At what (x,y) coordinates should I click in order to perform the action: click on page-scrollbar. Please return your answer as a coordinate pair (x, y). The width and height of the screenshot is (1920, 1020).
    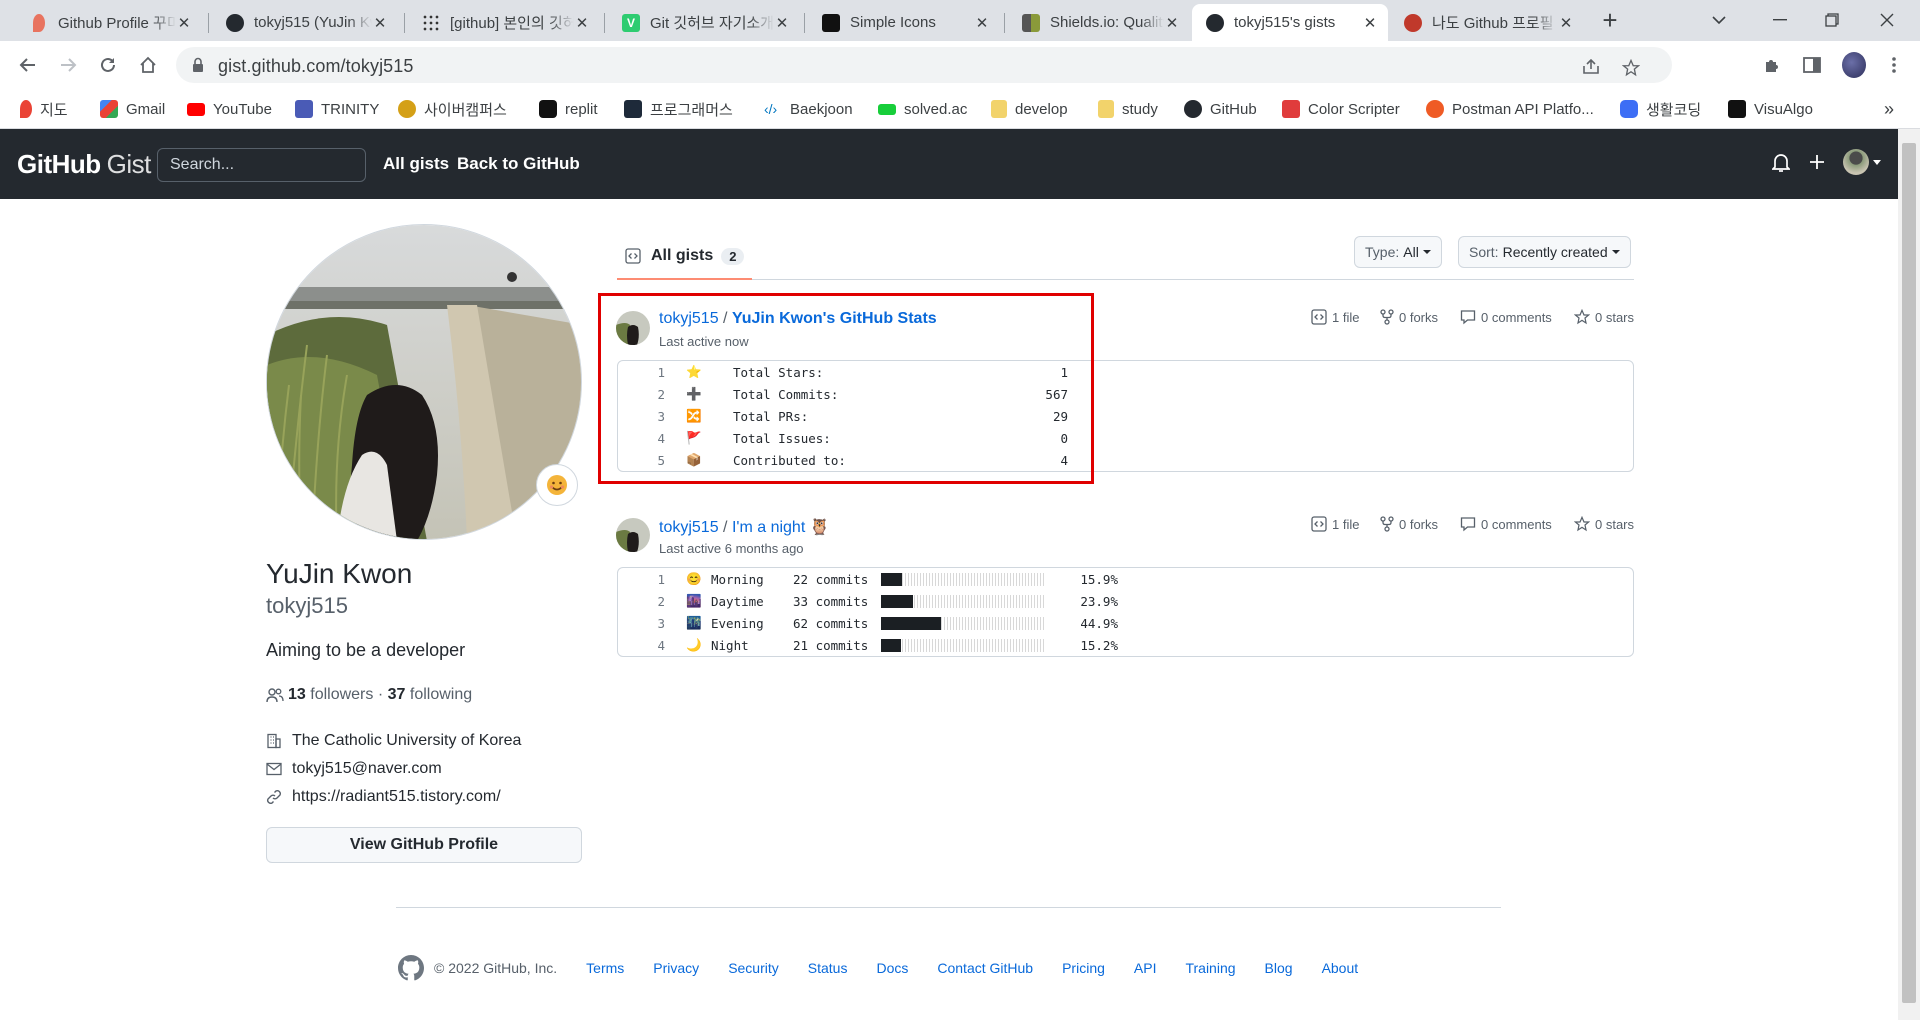
    Looking at the image, I should click on (1909, 574).